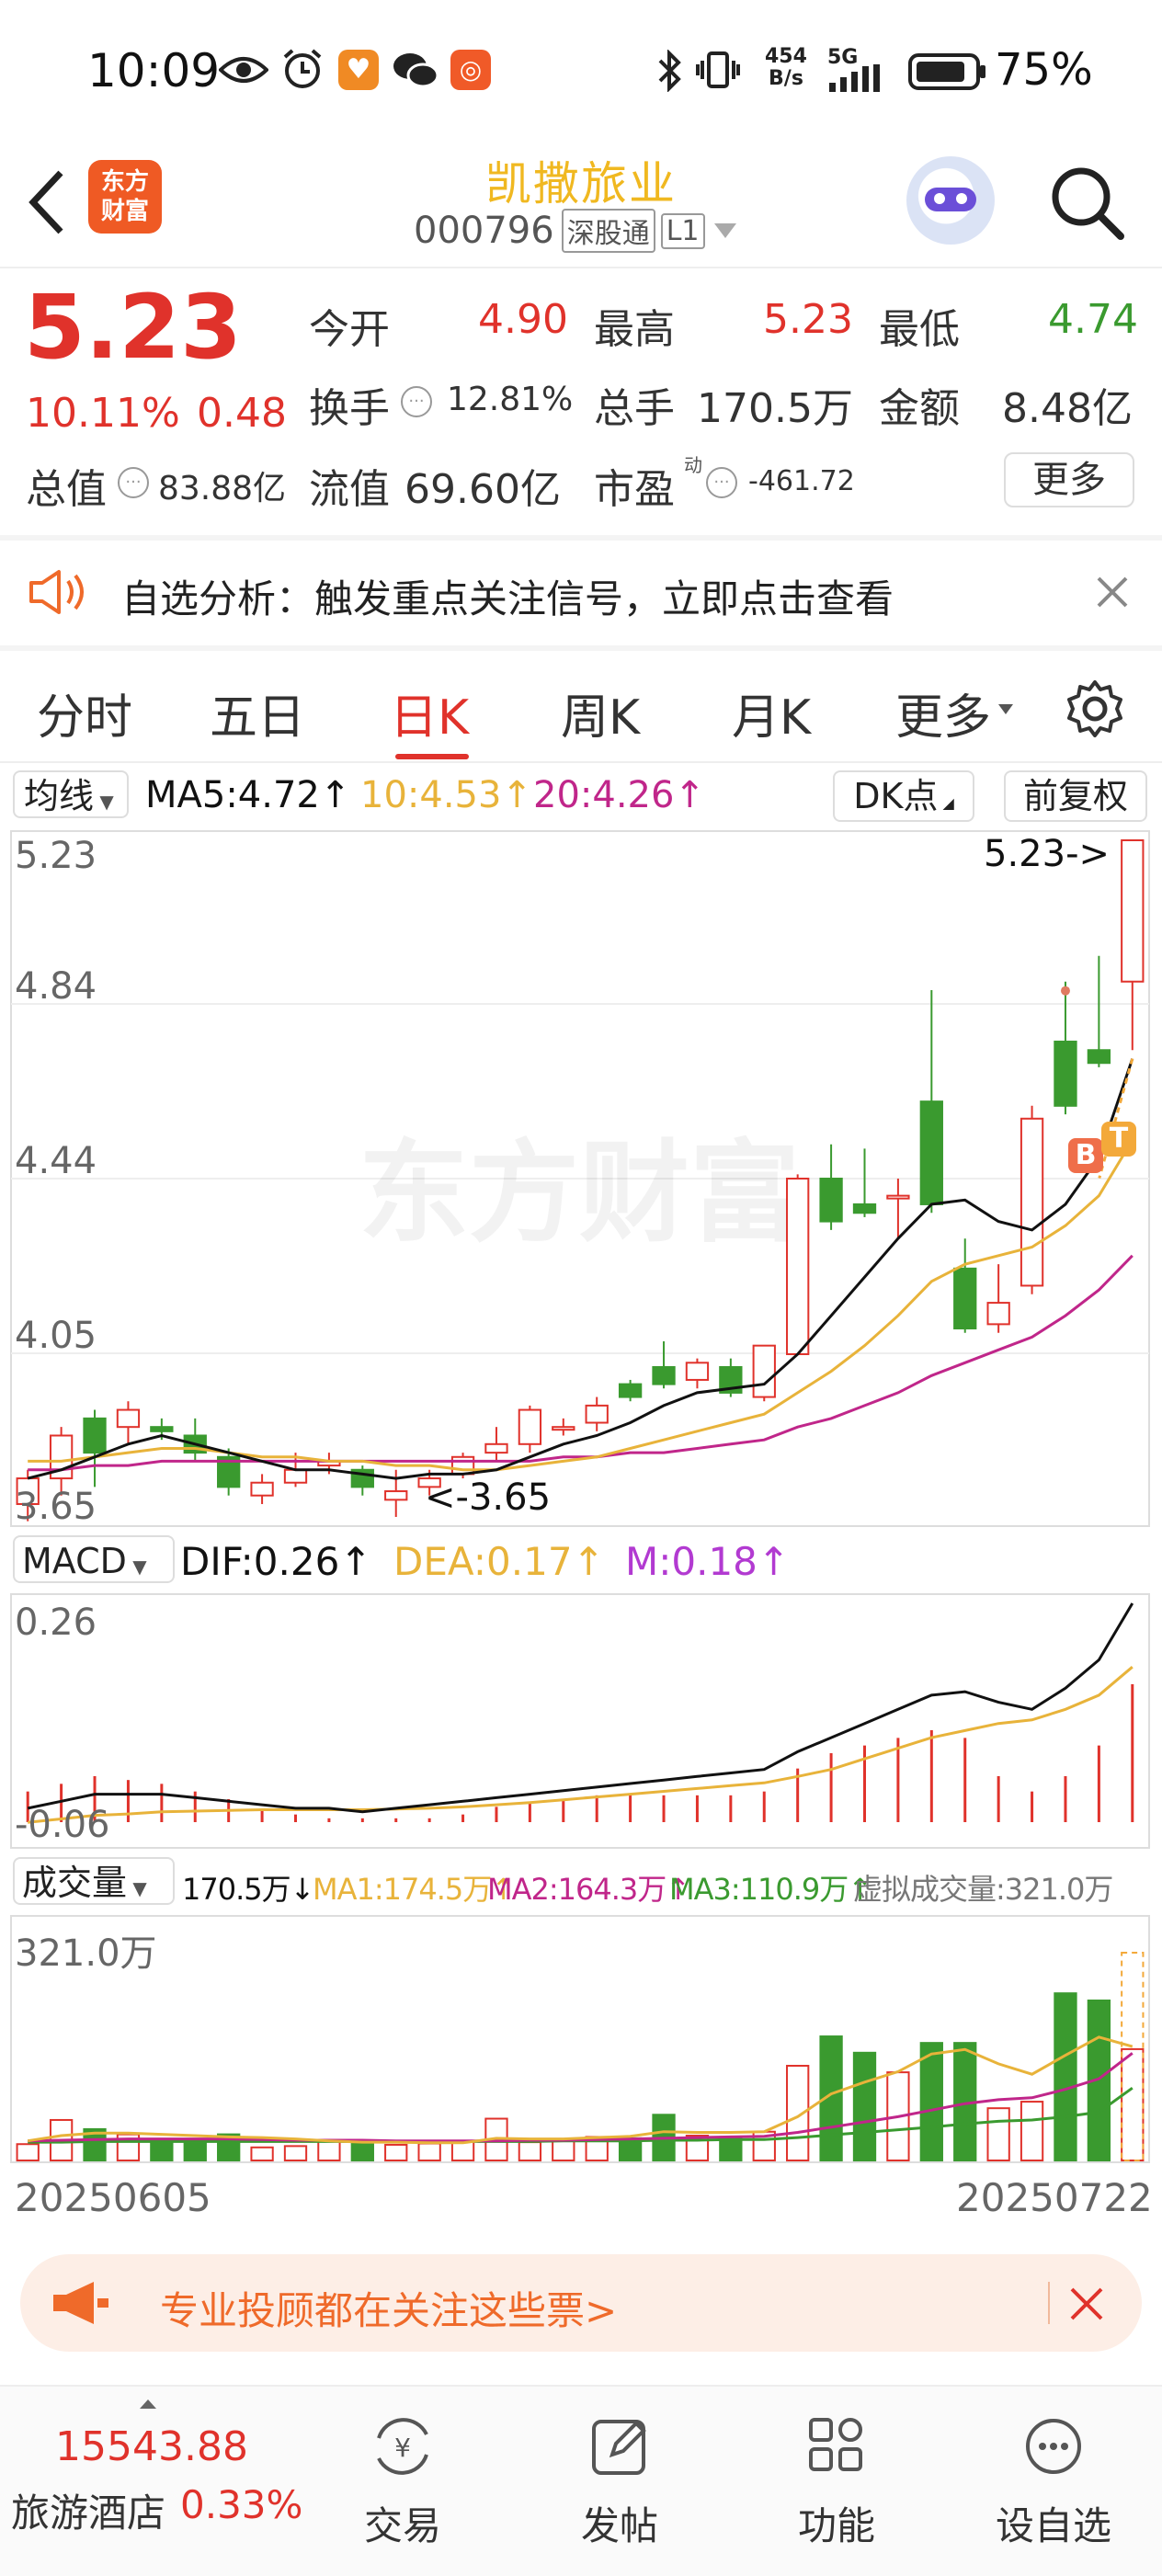  I want to click on buy-badge: B, so click(1086, 1155).